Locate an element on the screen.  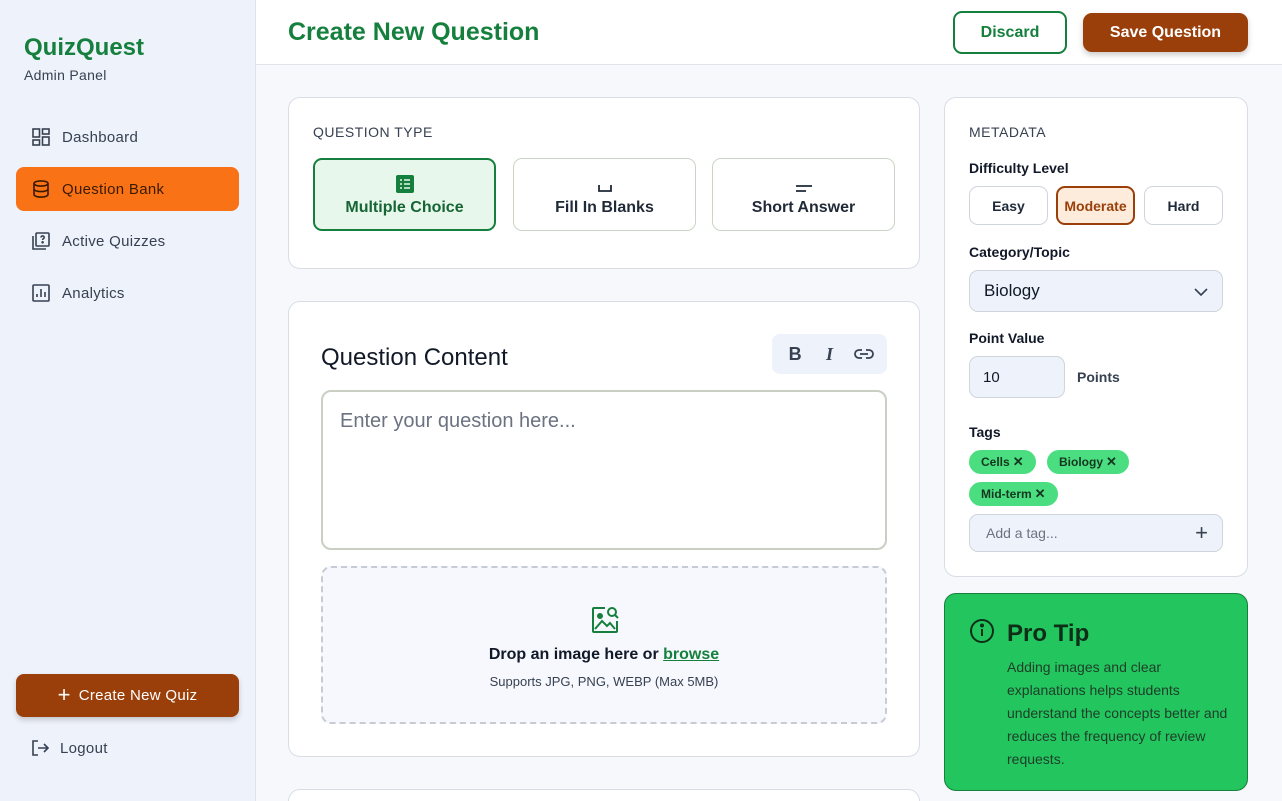
page-title: Create New Question is located at coordinates (414, 32).